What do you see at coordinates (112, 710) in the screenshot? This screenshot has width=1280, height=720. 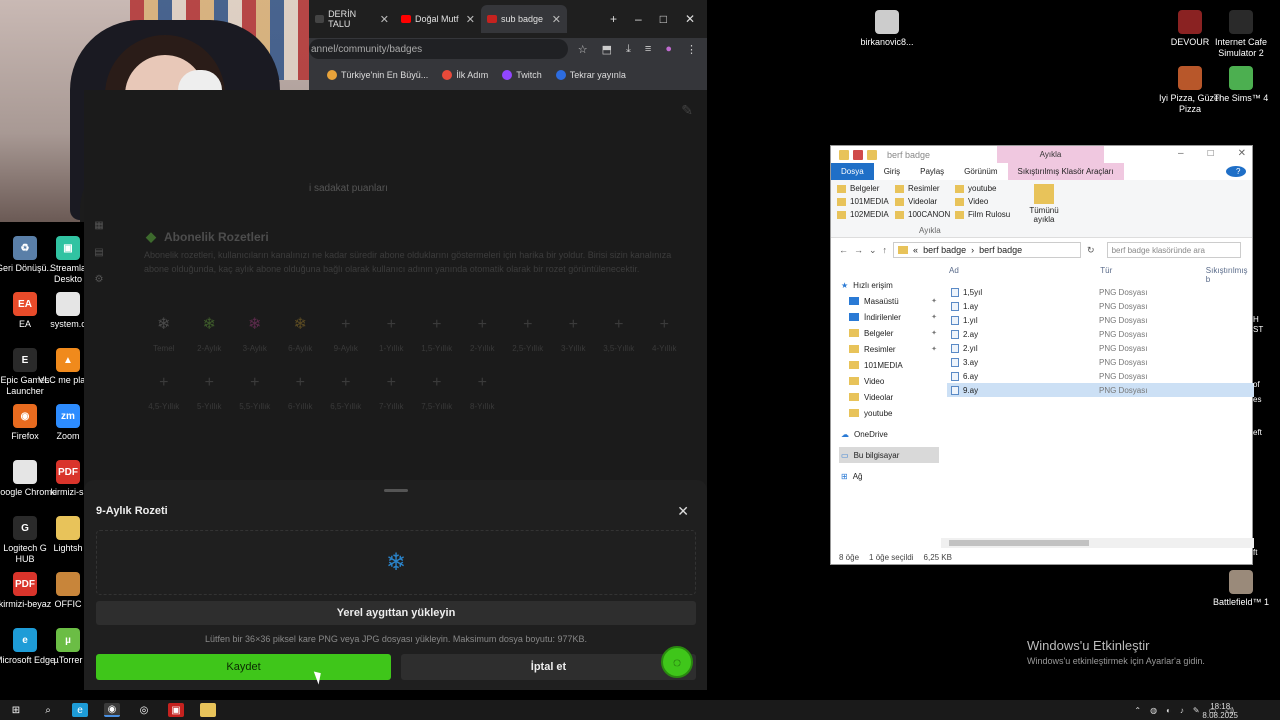 I see `chrome-icon: ◉` at bounding box center [112, 710].